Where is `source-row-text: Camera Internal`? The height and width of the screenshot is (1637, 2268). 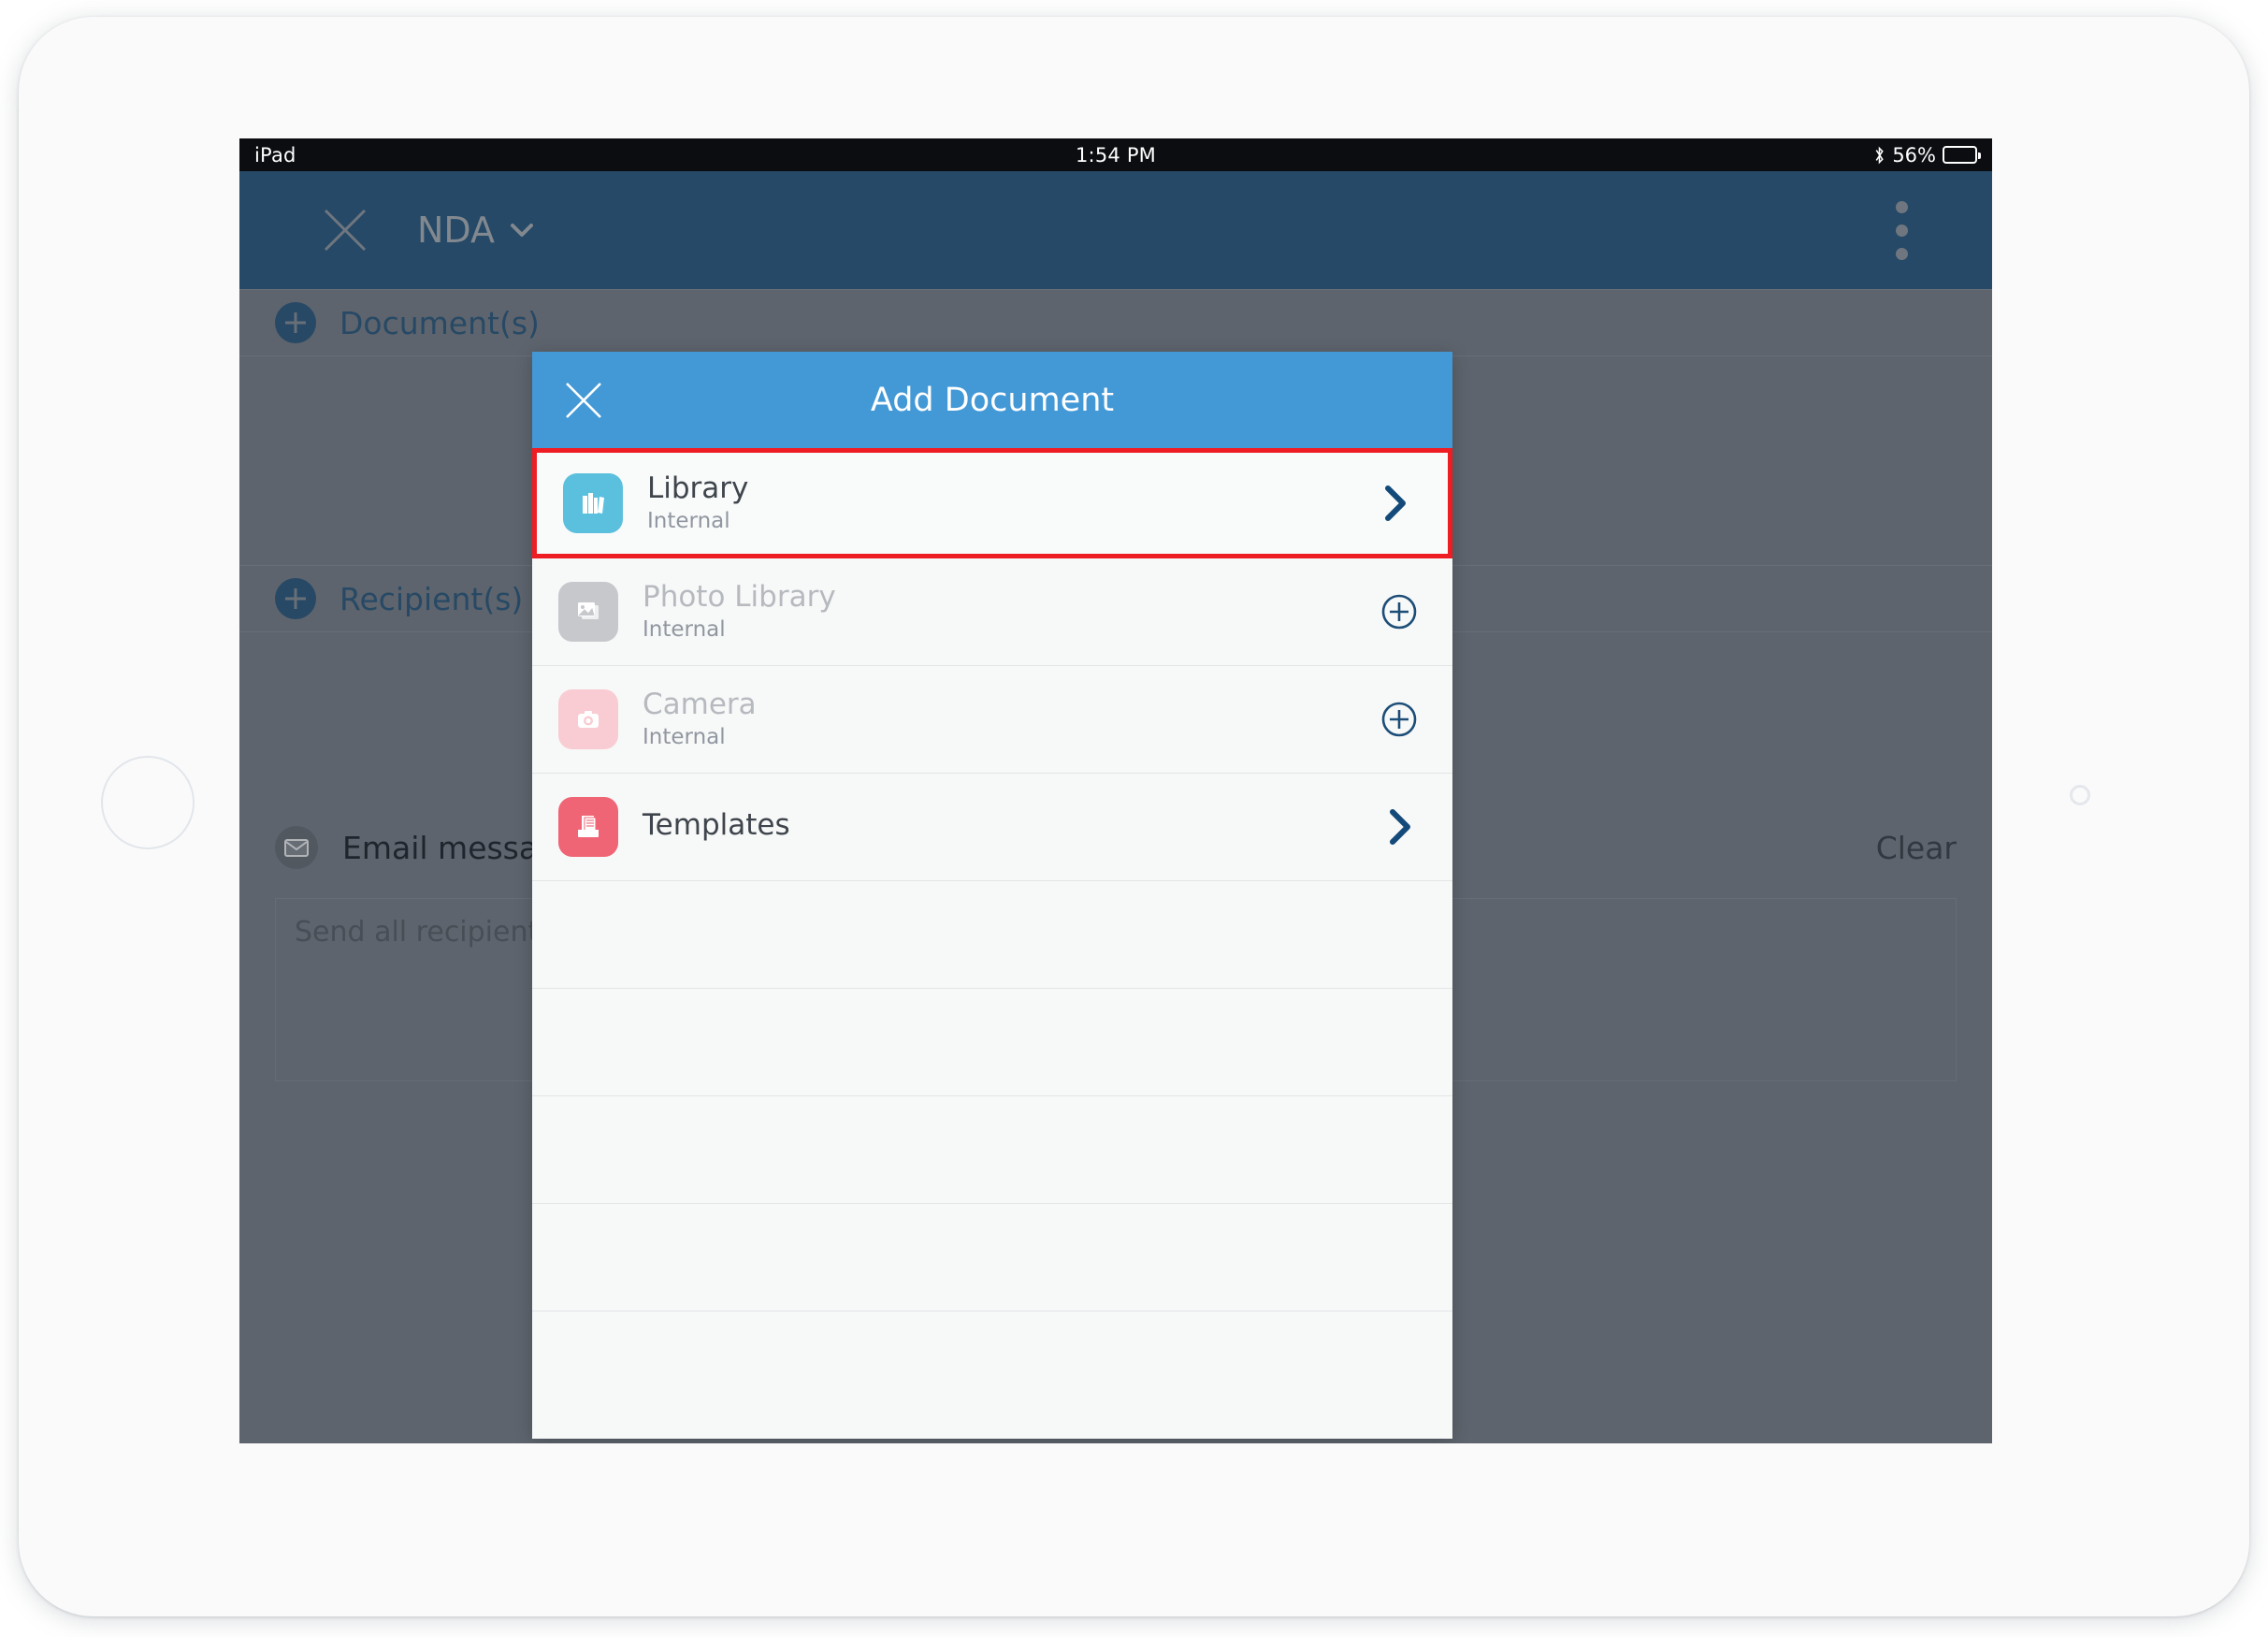 source-row-text: Camera Internal is located at coordinates (700, 718).